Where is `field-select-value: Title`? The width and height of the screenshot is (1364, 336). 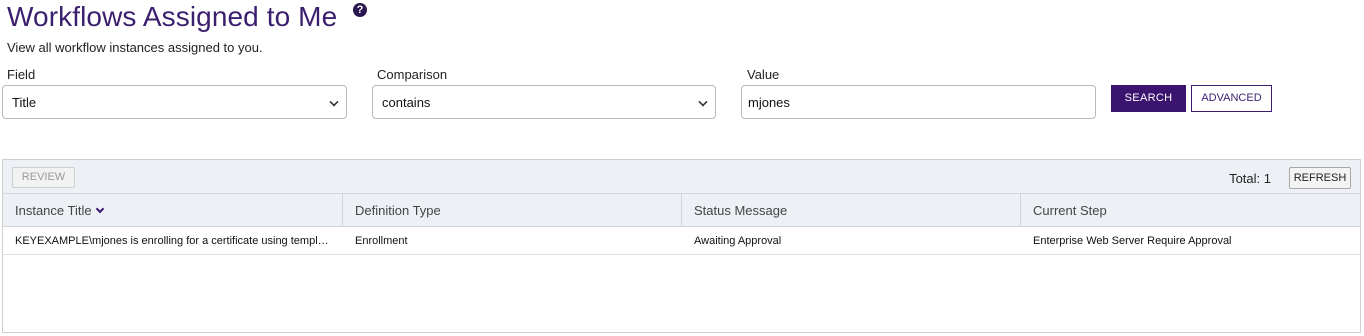
field-select-value: Title is located at coordinates (24, 102).